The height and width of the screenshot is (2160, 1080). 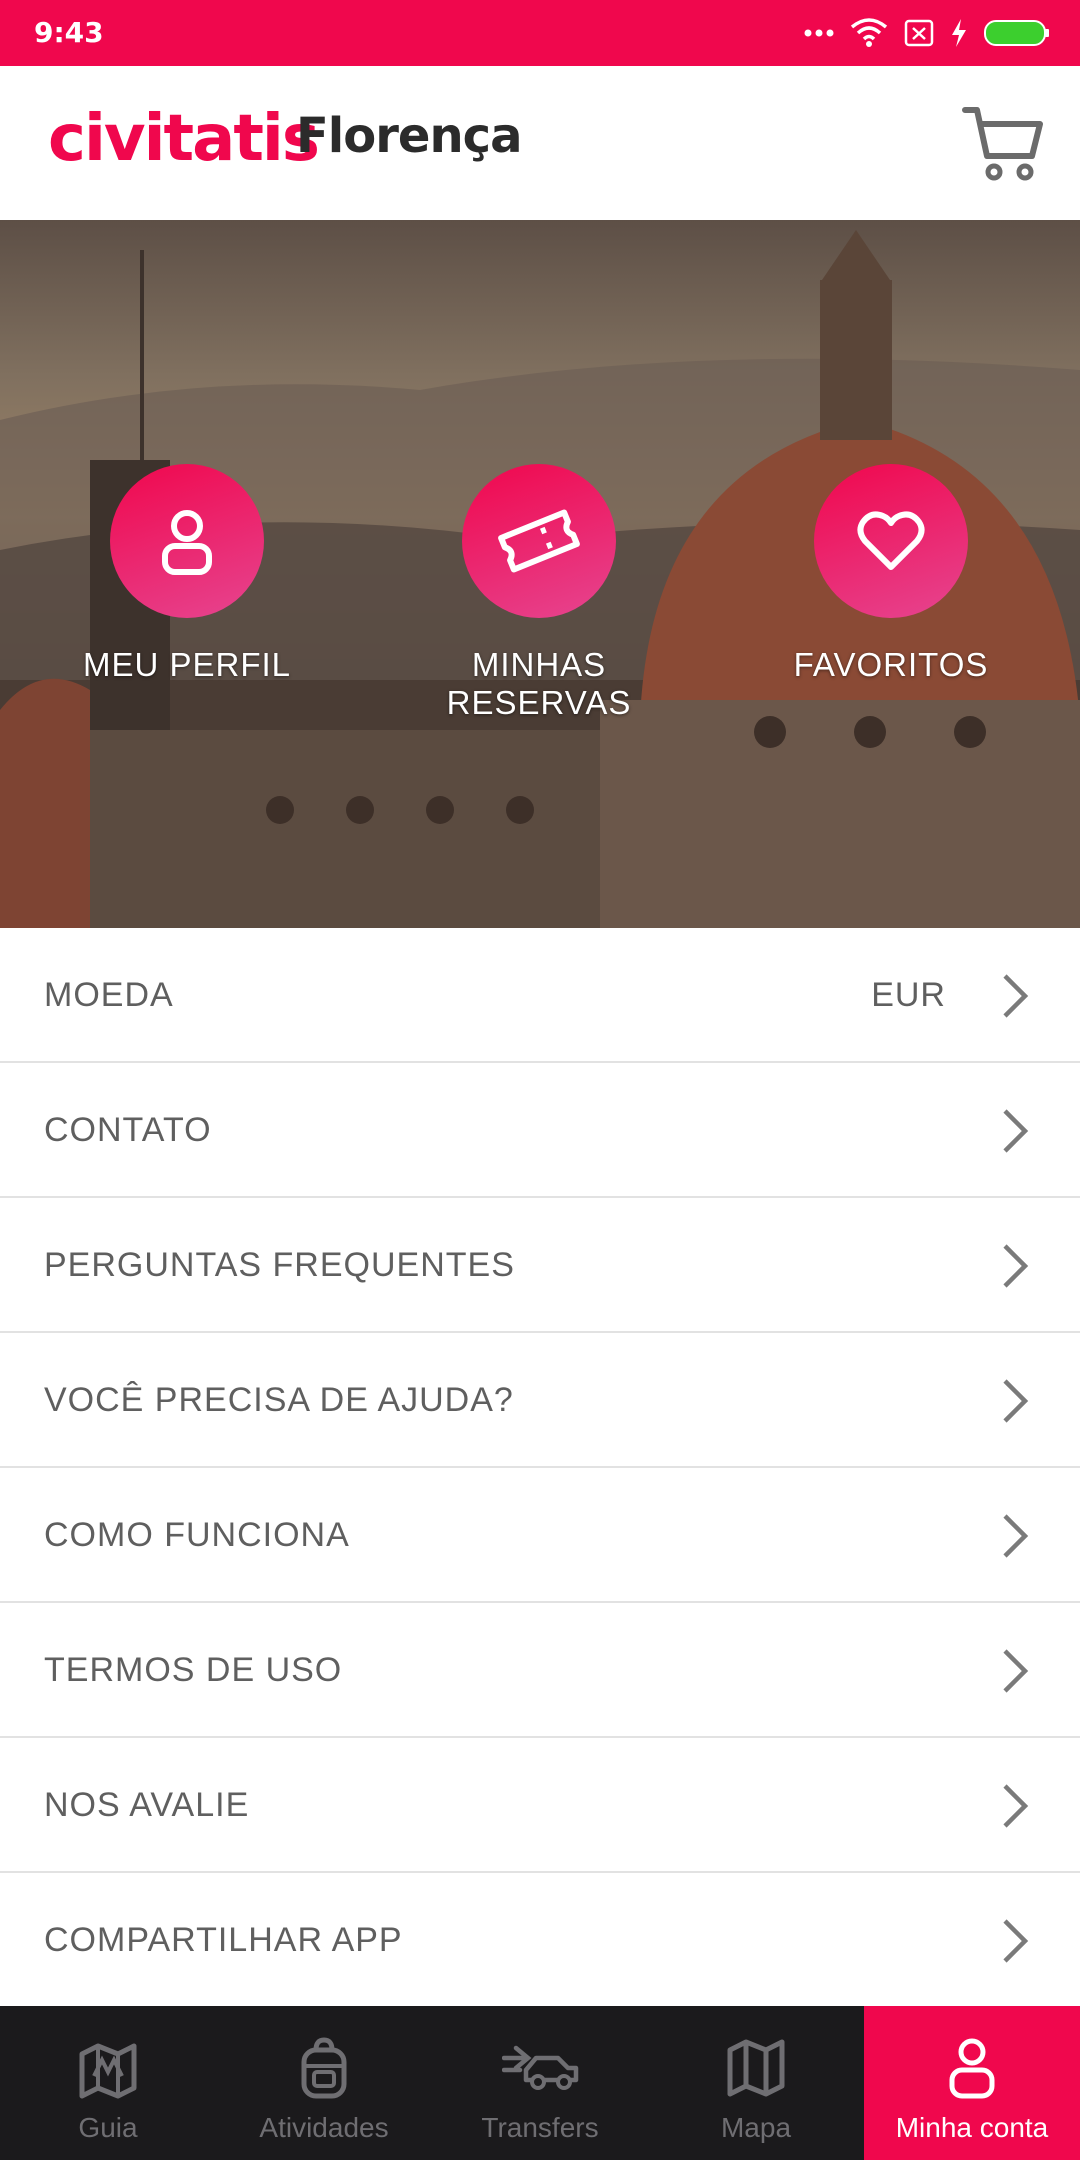 I want to click on favorites-button: FAVORITOS, so click(x=891, y=574).